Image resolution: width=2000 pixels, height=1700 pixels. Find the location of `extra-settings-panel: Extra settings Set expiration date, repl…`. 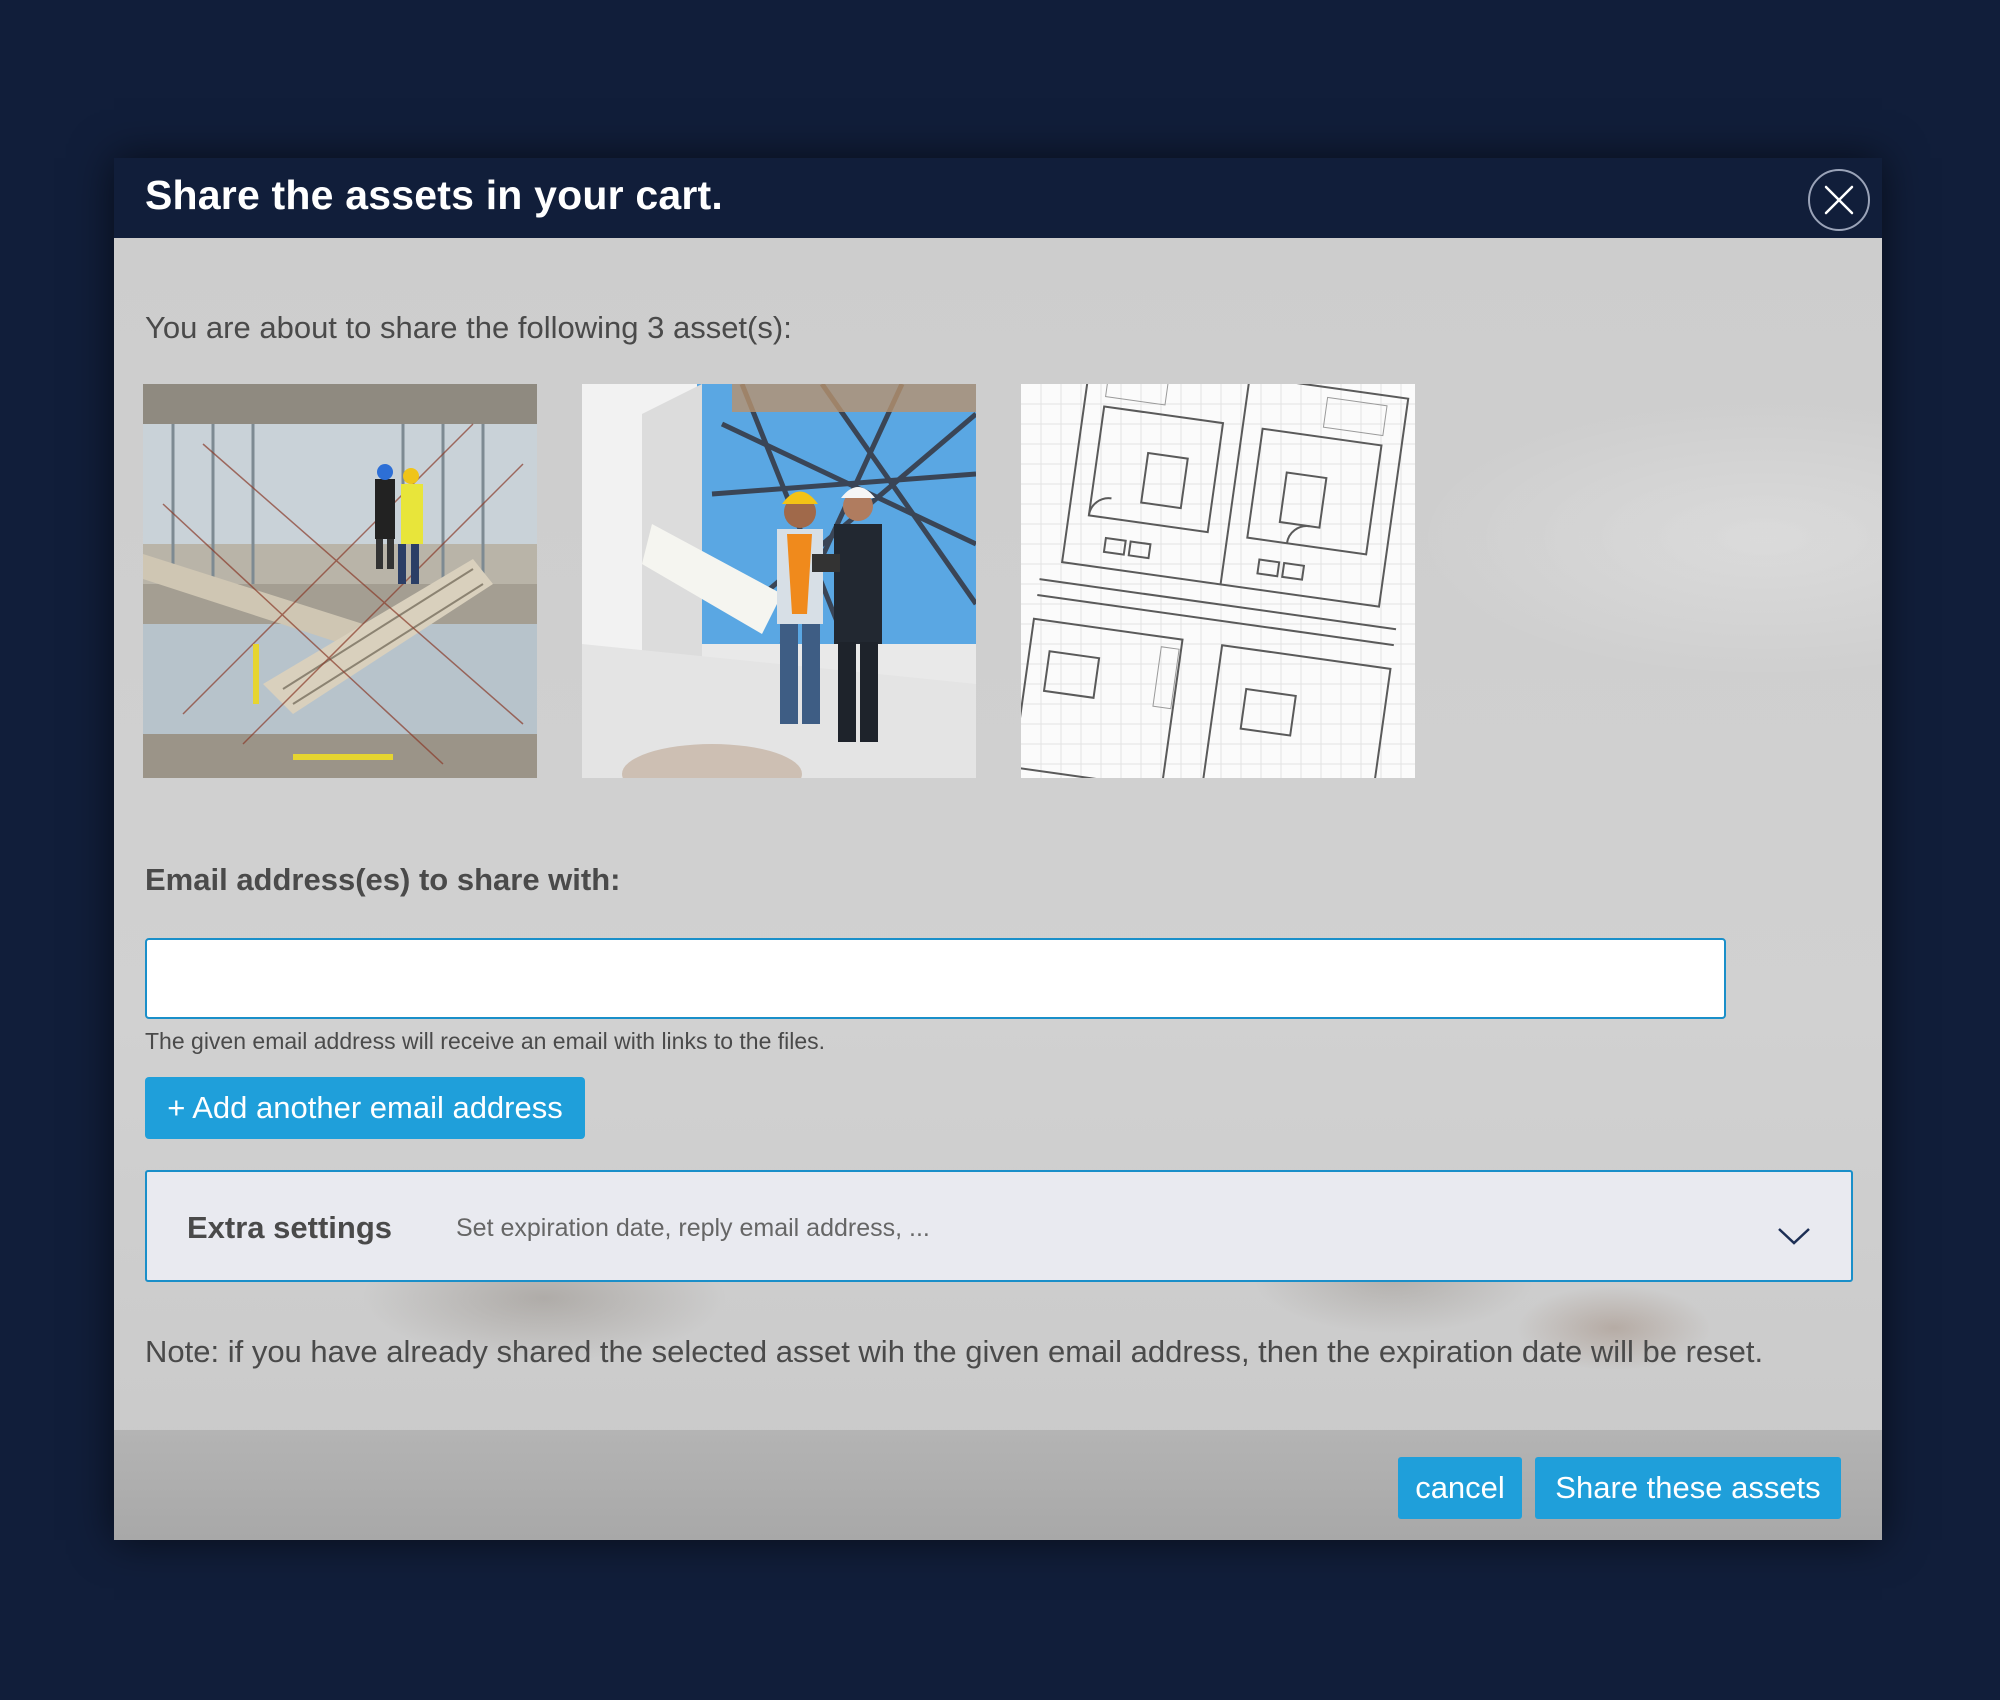

extra-settings-panel: Extra settings Set expiration date, repl… is located at coordinates (999, 1226).